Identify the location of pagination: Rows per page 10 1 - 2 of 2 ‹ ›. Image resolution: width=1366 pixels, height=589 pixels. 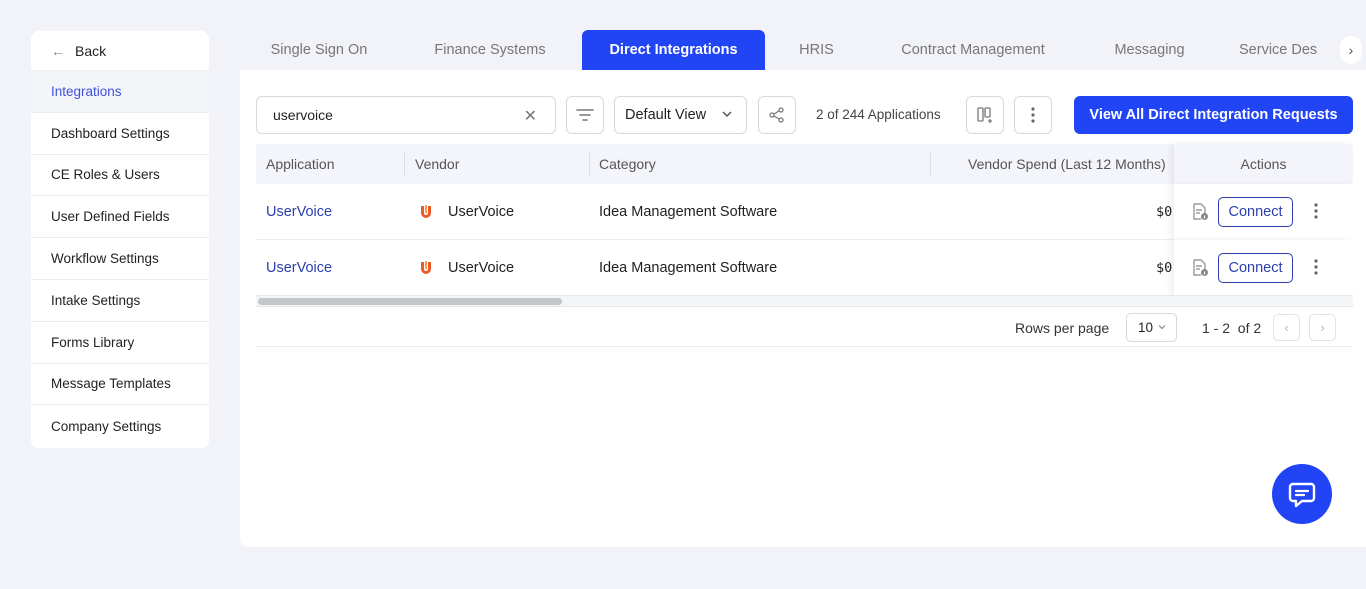
(804, 327).